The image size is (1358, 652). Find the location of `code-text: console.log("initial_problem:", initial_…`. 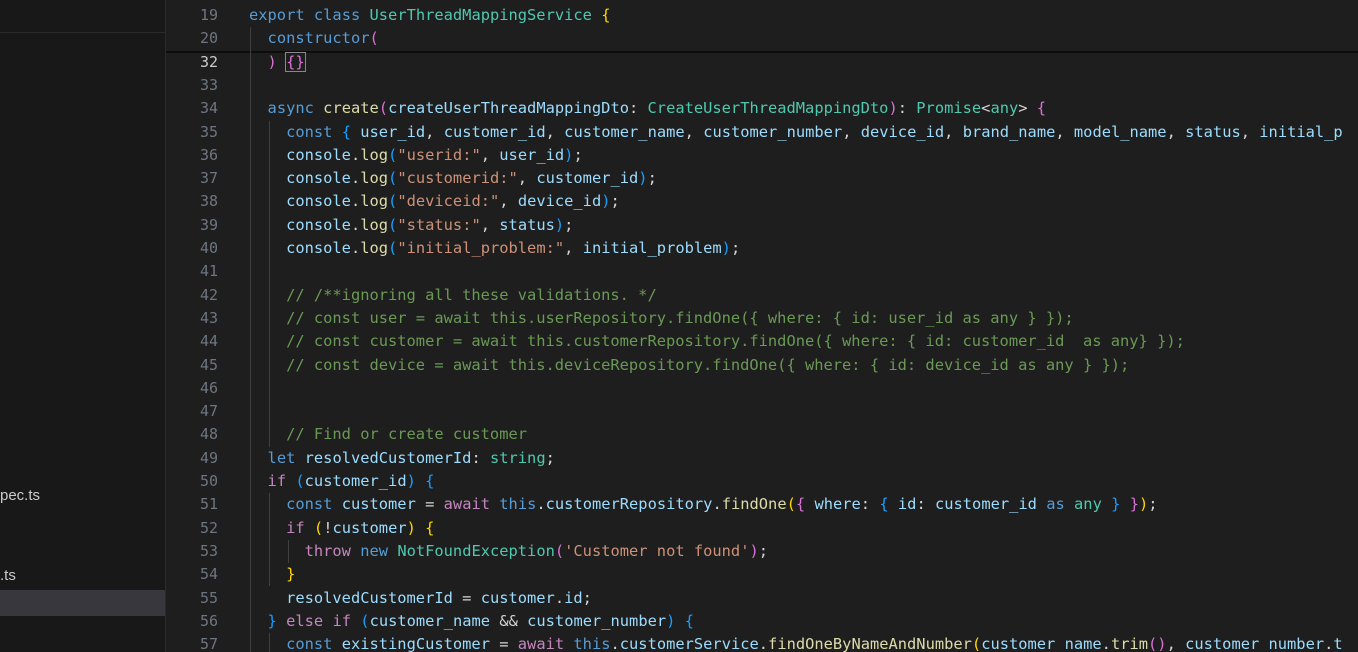

code-text: console.log("initial_problem:", initial_… is located at coordinates (494, 248).